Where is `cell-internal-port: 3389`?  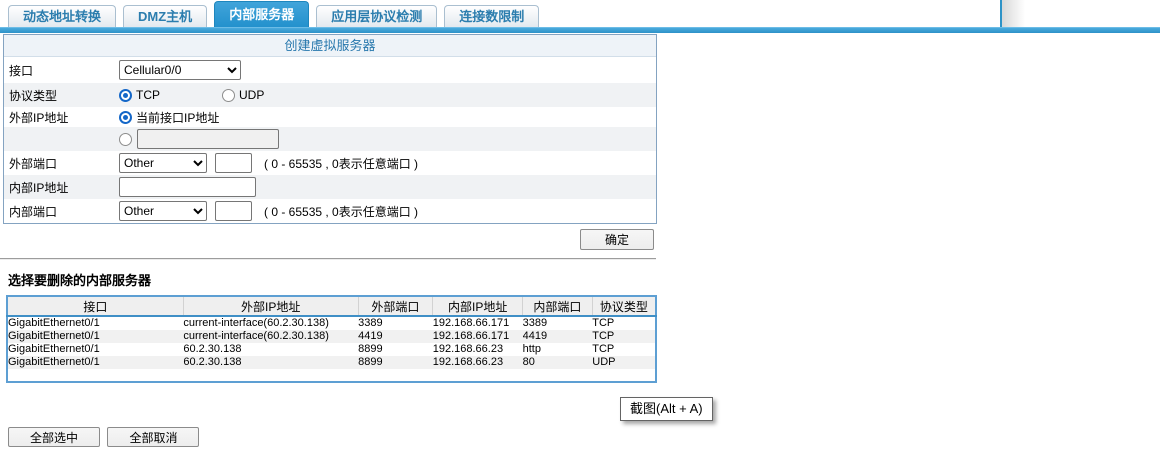
cell-internal-port: 3389 is located at coordinates (535, 323).